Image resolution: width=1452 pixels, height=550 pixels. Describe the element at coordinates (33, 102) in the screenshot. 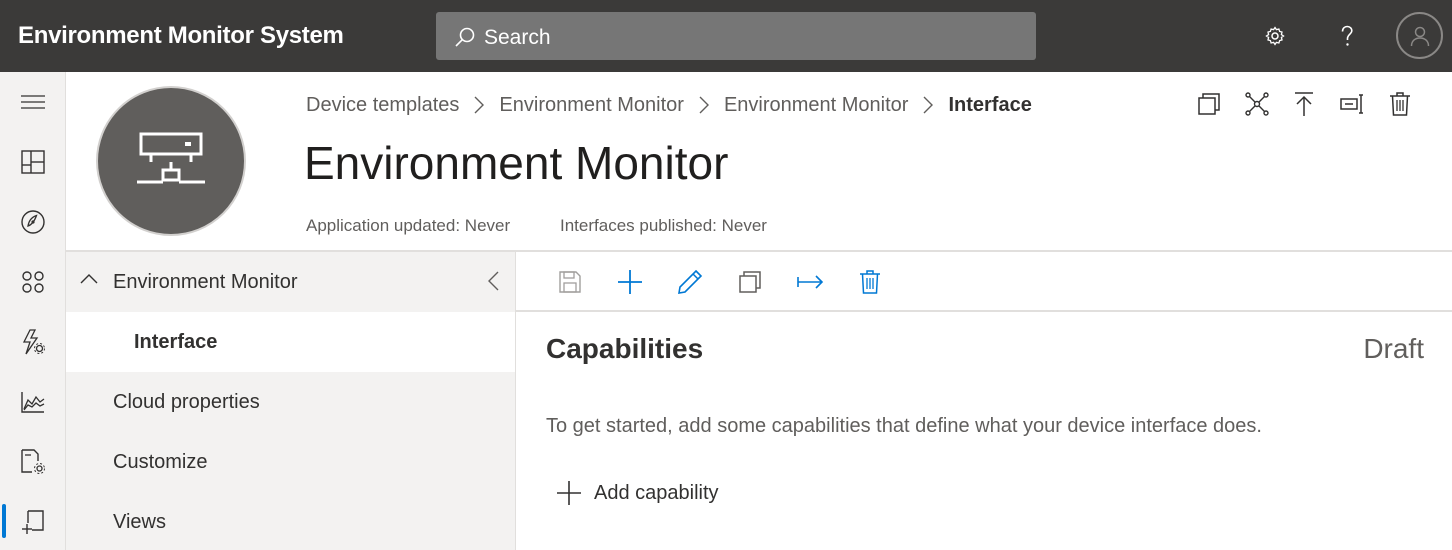

I see `hamburger-menu-icon` at that location.